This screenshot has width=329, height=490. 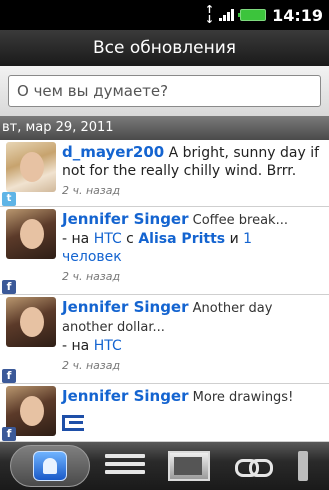 What do you see at coordinates (252, 15) in the screenshot?
I see `battery-icon` at bounding box center [252, 15].